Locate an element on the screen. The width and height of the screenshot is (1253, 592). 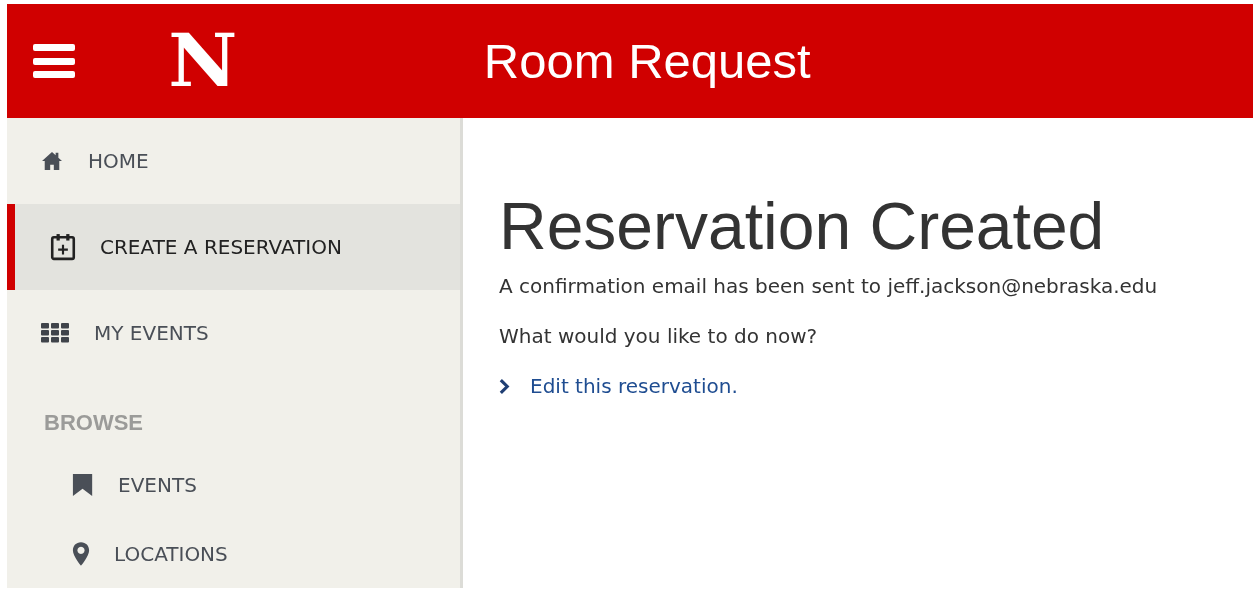
nav-item: LOCATIONS is located at coordinates (233, 553).